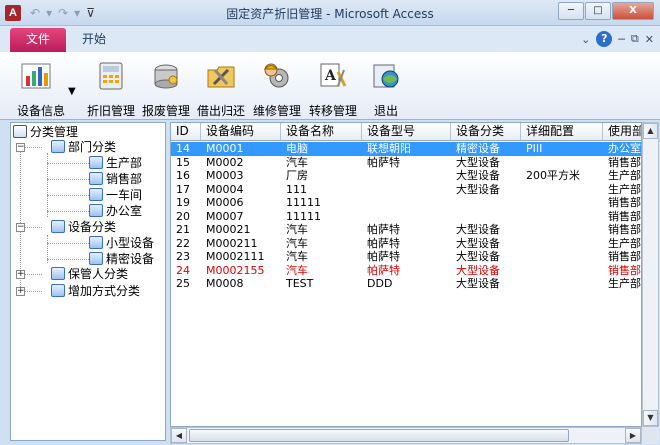 The width and height of the screenshot is (660, 445). What do you see at coordinates (241, 244) in the screenshot?
I see `table-cell: M000211` at bounding box center [241, 244].